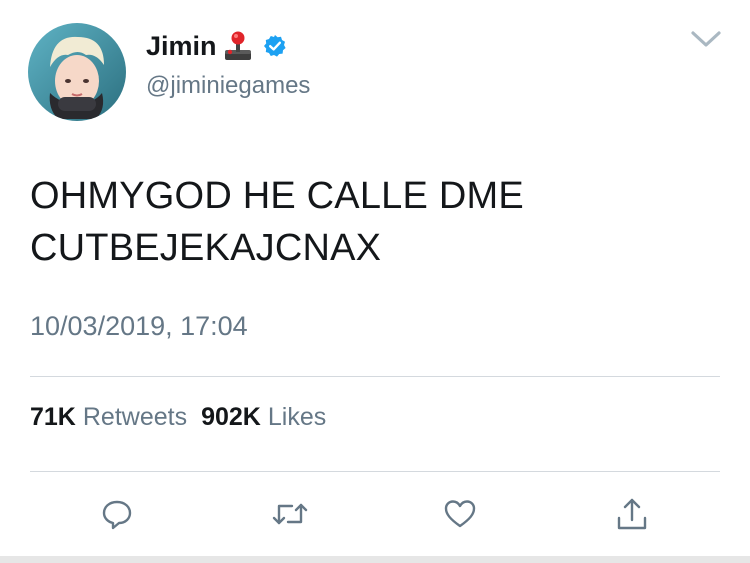 Image resolution: width=750 pixels, height=563 pixels. What do you see at coordinates (297, 417) in the screenshot?
I see `likes-label: Likes` at bounding box center [297, 417].